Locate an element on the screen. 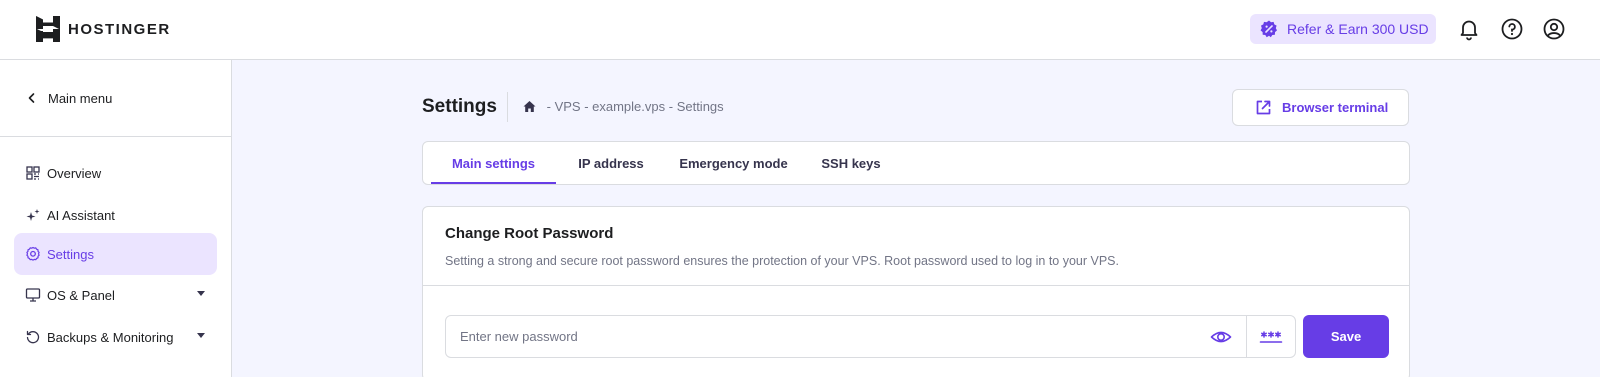  save-button: Save is located at coordinates (1346, 336).